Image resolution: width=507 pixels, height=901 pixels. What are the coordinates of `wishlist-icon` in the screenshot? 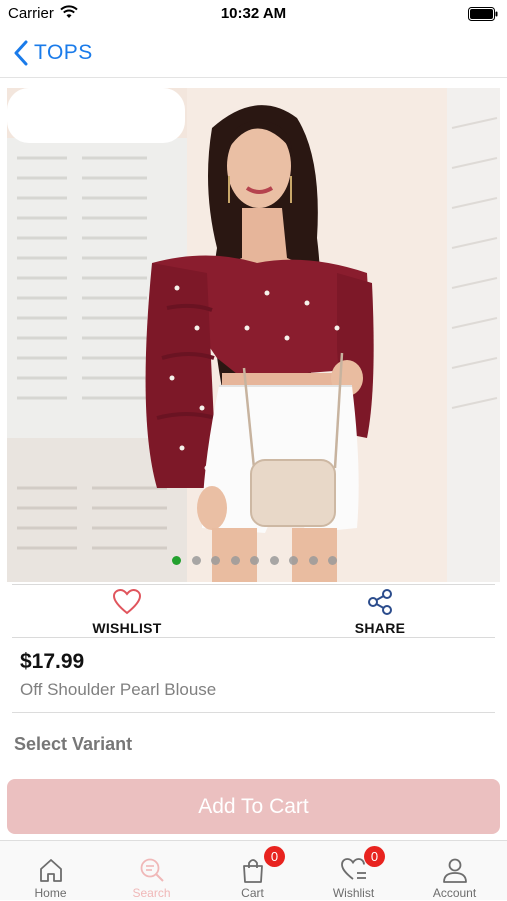 It's located at (353, 869).